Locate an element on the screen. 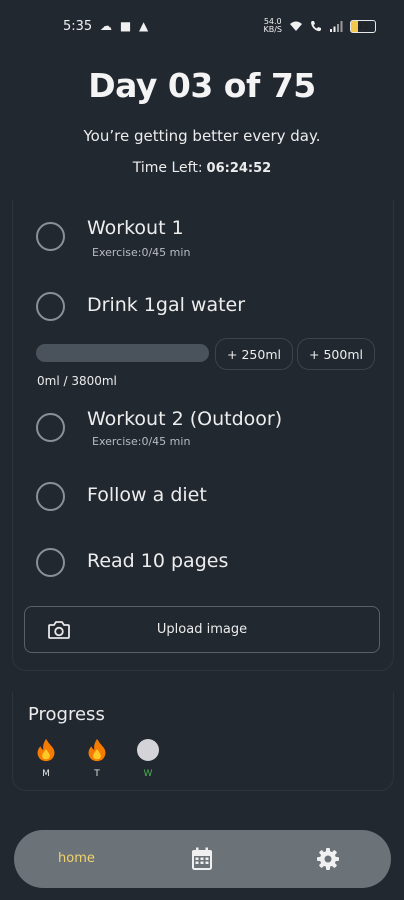 Image resolution: width=404 pixels, height=900 pixels. wifi-icon is located at coordinates (296, 26).